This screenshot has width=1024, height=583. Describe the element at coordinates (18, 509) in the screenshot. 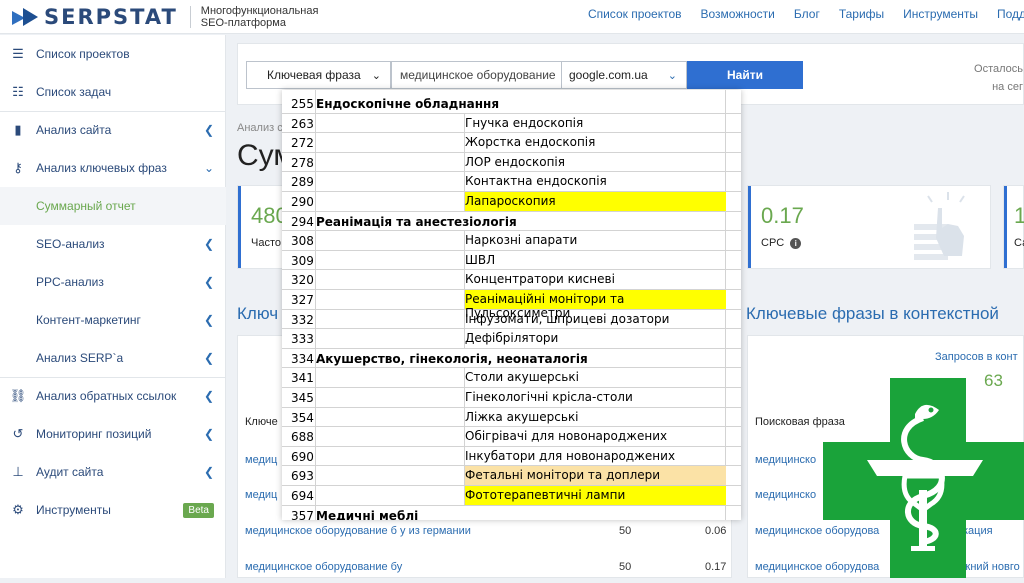

I see `gear-icon: ⚙` at that location.